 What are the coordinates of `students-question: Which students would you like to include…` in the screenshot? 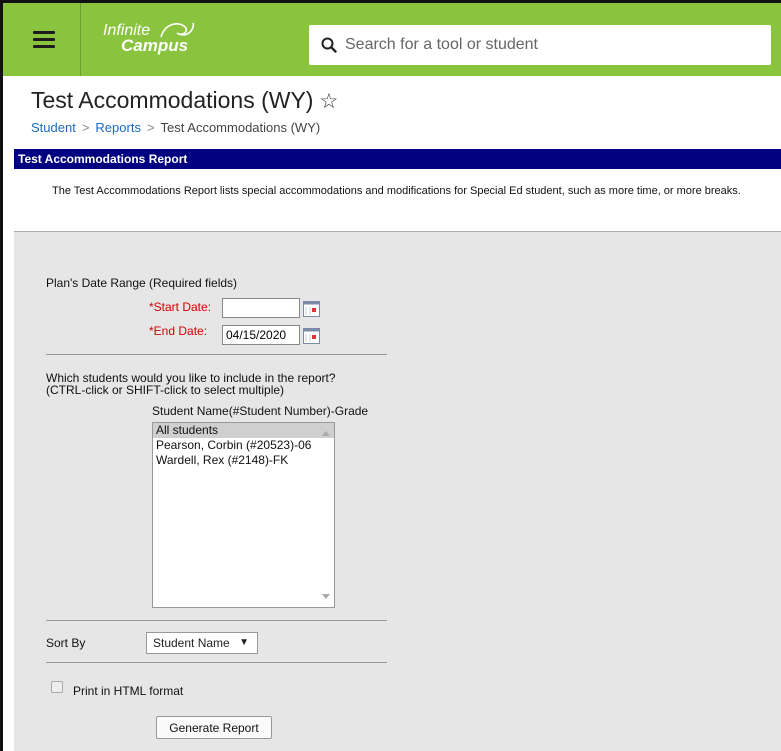 It's located at (191, 384).